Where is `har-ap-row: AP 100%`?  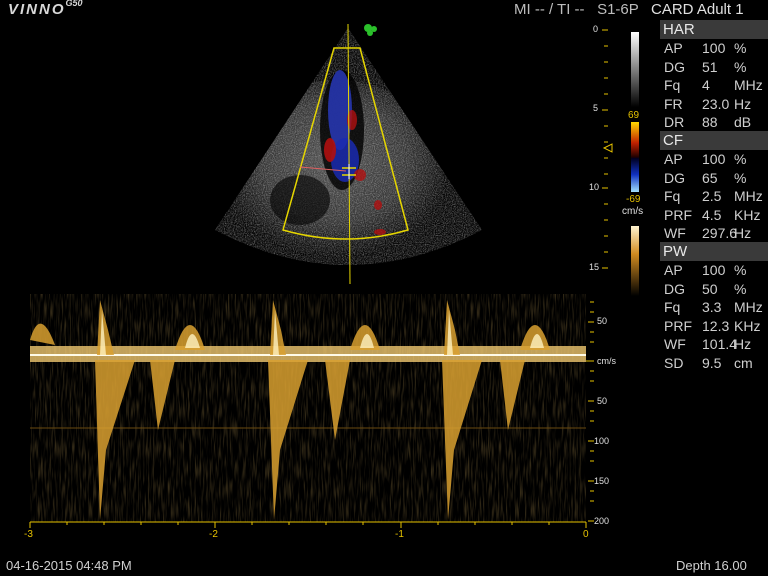 har-ap-row: AP 100% is located at coordinates (705, 48).